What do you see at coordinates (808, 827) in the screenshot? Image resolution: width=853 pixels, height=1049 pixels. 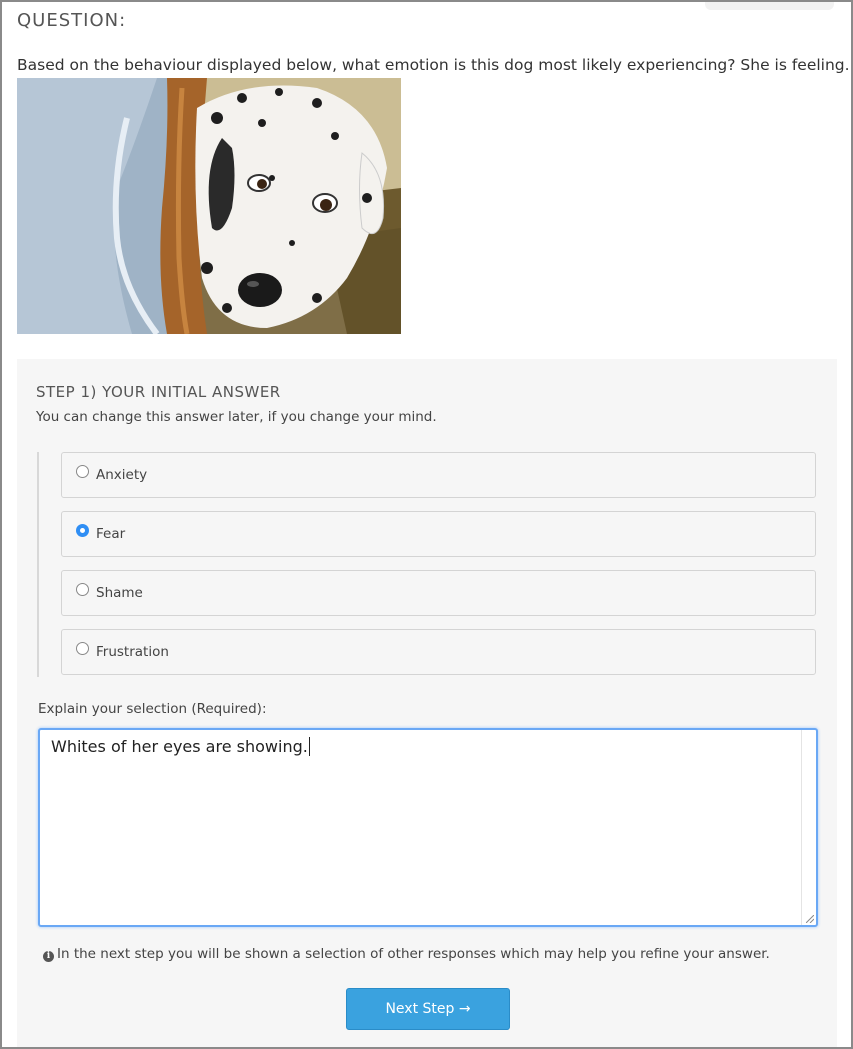 I see `textarea-scrollbar` at bounding box center [808, 827].